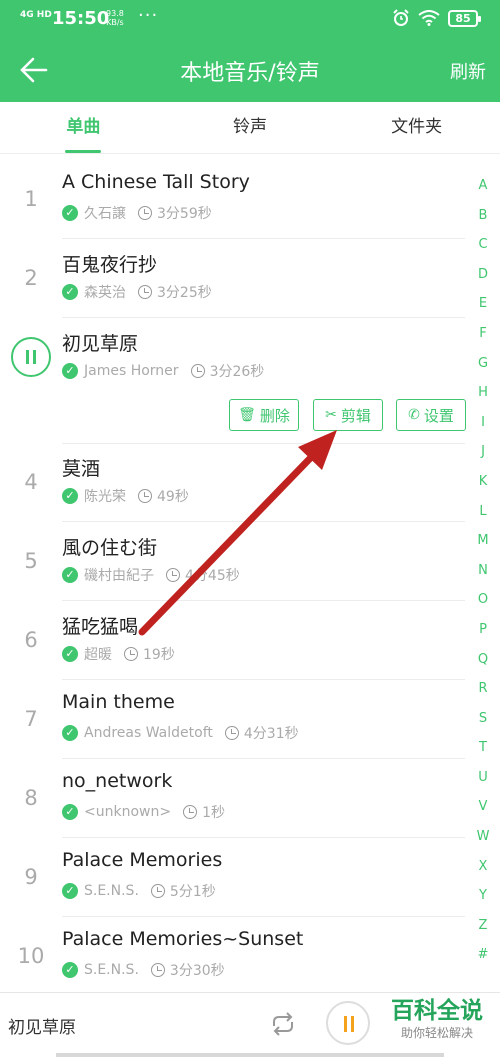  Describe the element at coordinates (483, 371) in the screenshot. I see `index-letter: G` at that location.